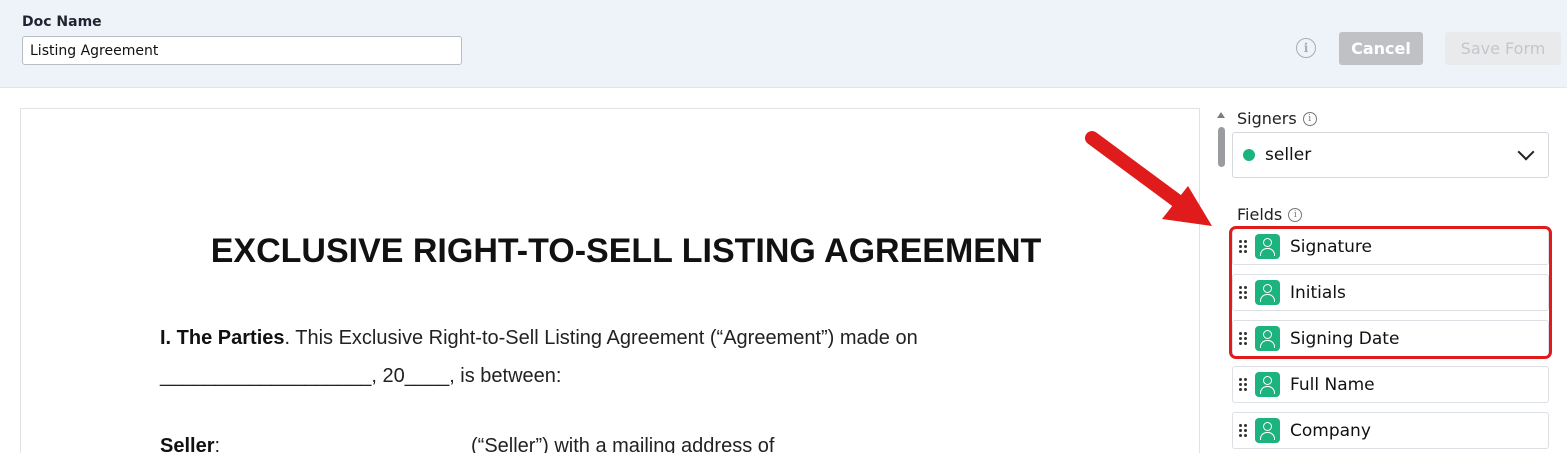  I want to click on seller-heading: Seller, so click(187, 444).